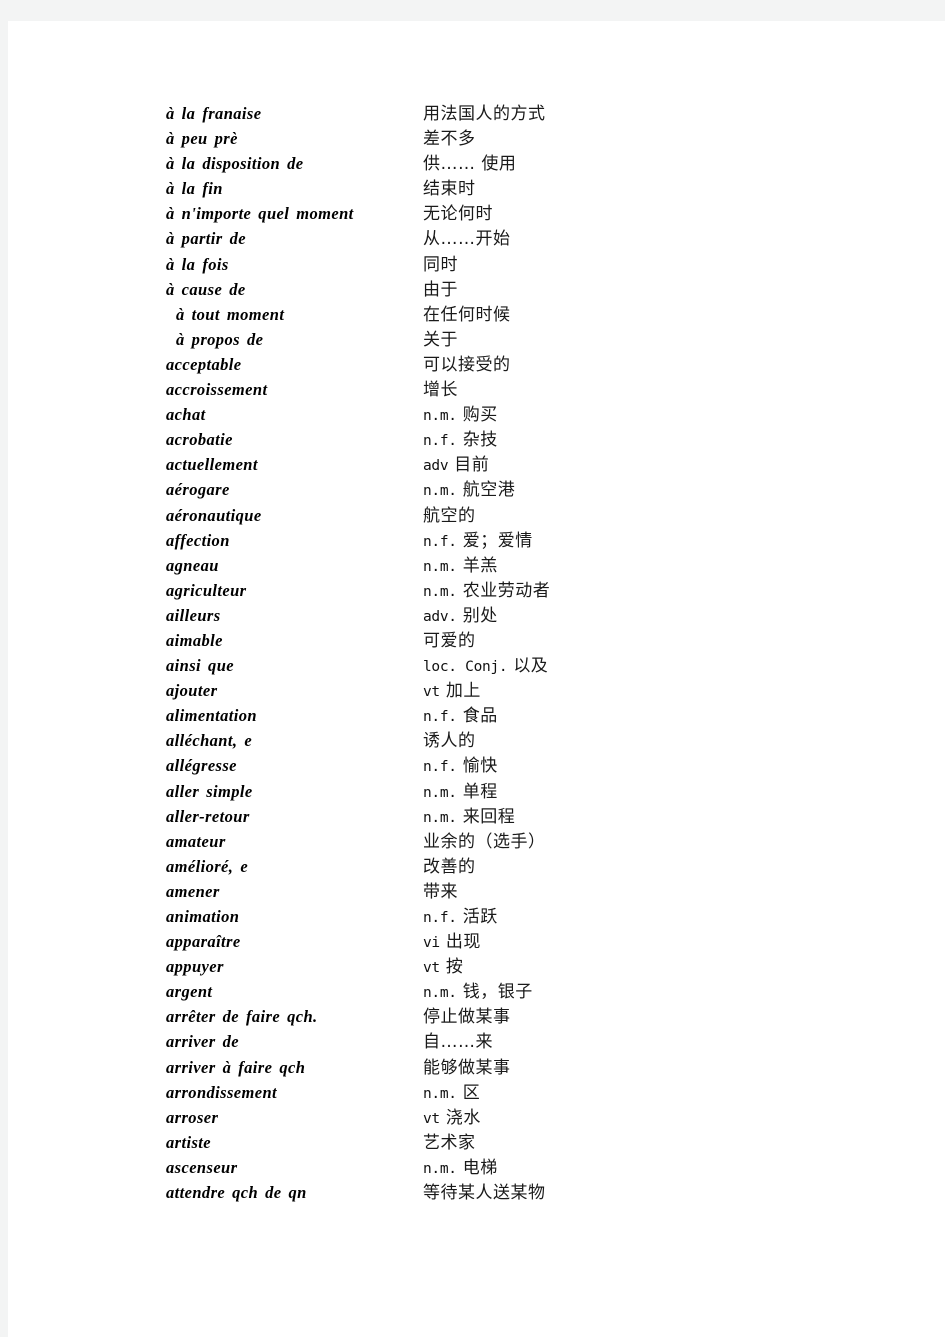  I want to click on glossary-entry: arriver de 自……来, so click(516, 1041).